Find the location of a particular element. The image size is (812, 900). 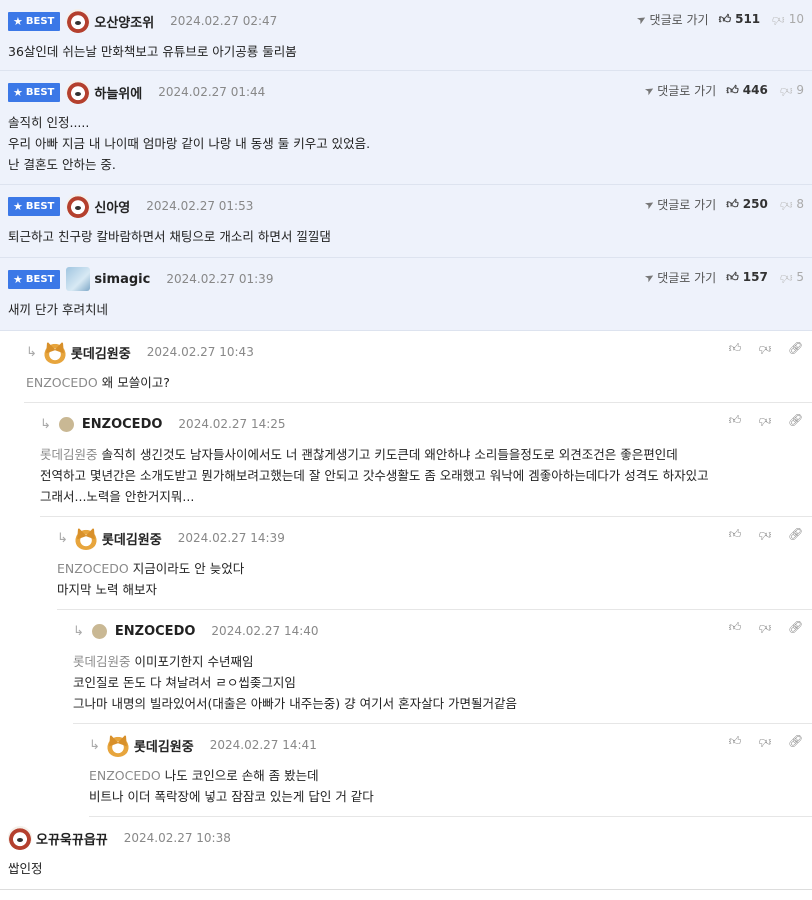

downvote-button: 👍︎ 5 is located at coordinates (792, 277).